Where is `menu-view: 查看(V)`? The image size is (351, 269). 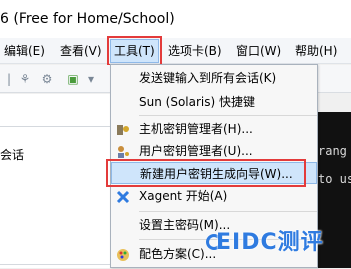 menu-view: 查看(V) is located at coordinates (81, 51).